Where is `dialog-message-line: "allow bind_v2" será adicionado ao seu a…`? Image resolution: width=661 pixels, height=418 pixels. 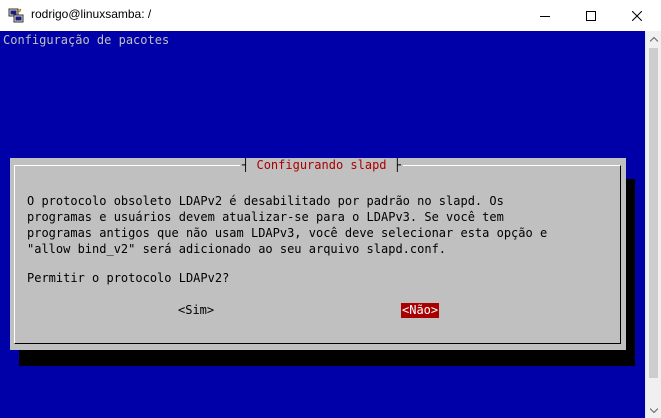 dialog-message-line: "allow bind_v2" será adicionado ao seu a… is located at coordinates (237, 249).